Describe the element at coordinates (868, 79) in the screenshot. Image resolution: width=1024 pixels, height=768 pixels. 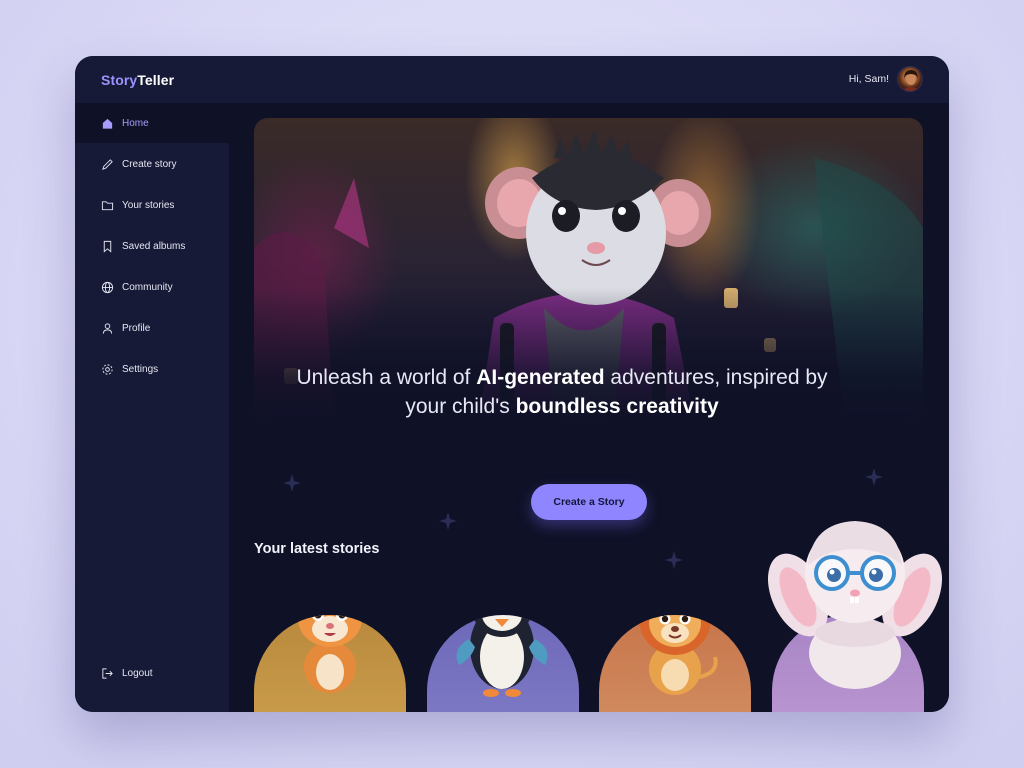
I see `user-greeting: Hi, Sam!` at that location.